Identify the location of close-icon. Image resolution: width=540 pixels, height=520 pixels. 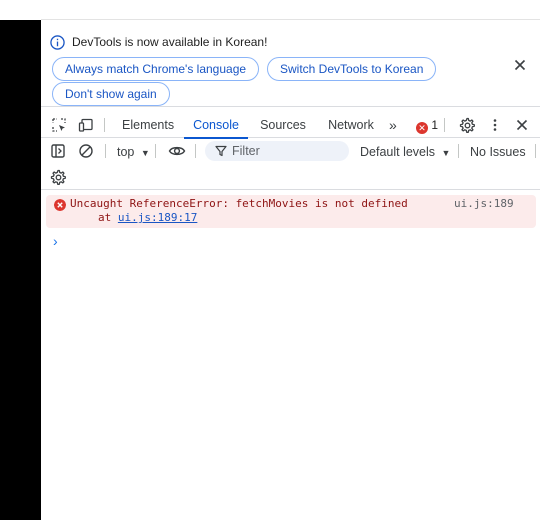
(520, 65).